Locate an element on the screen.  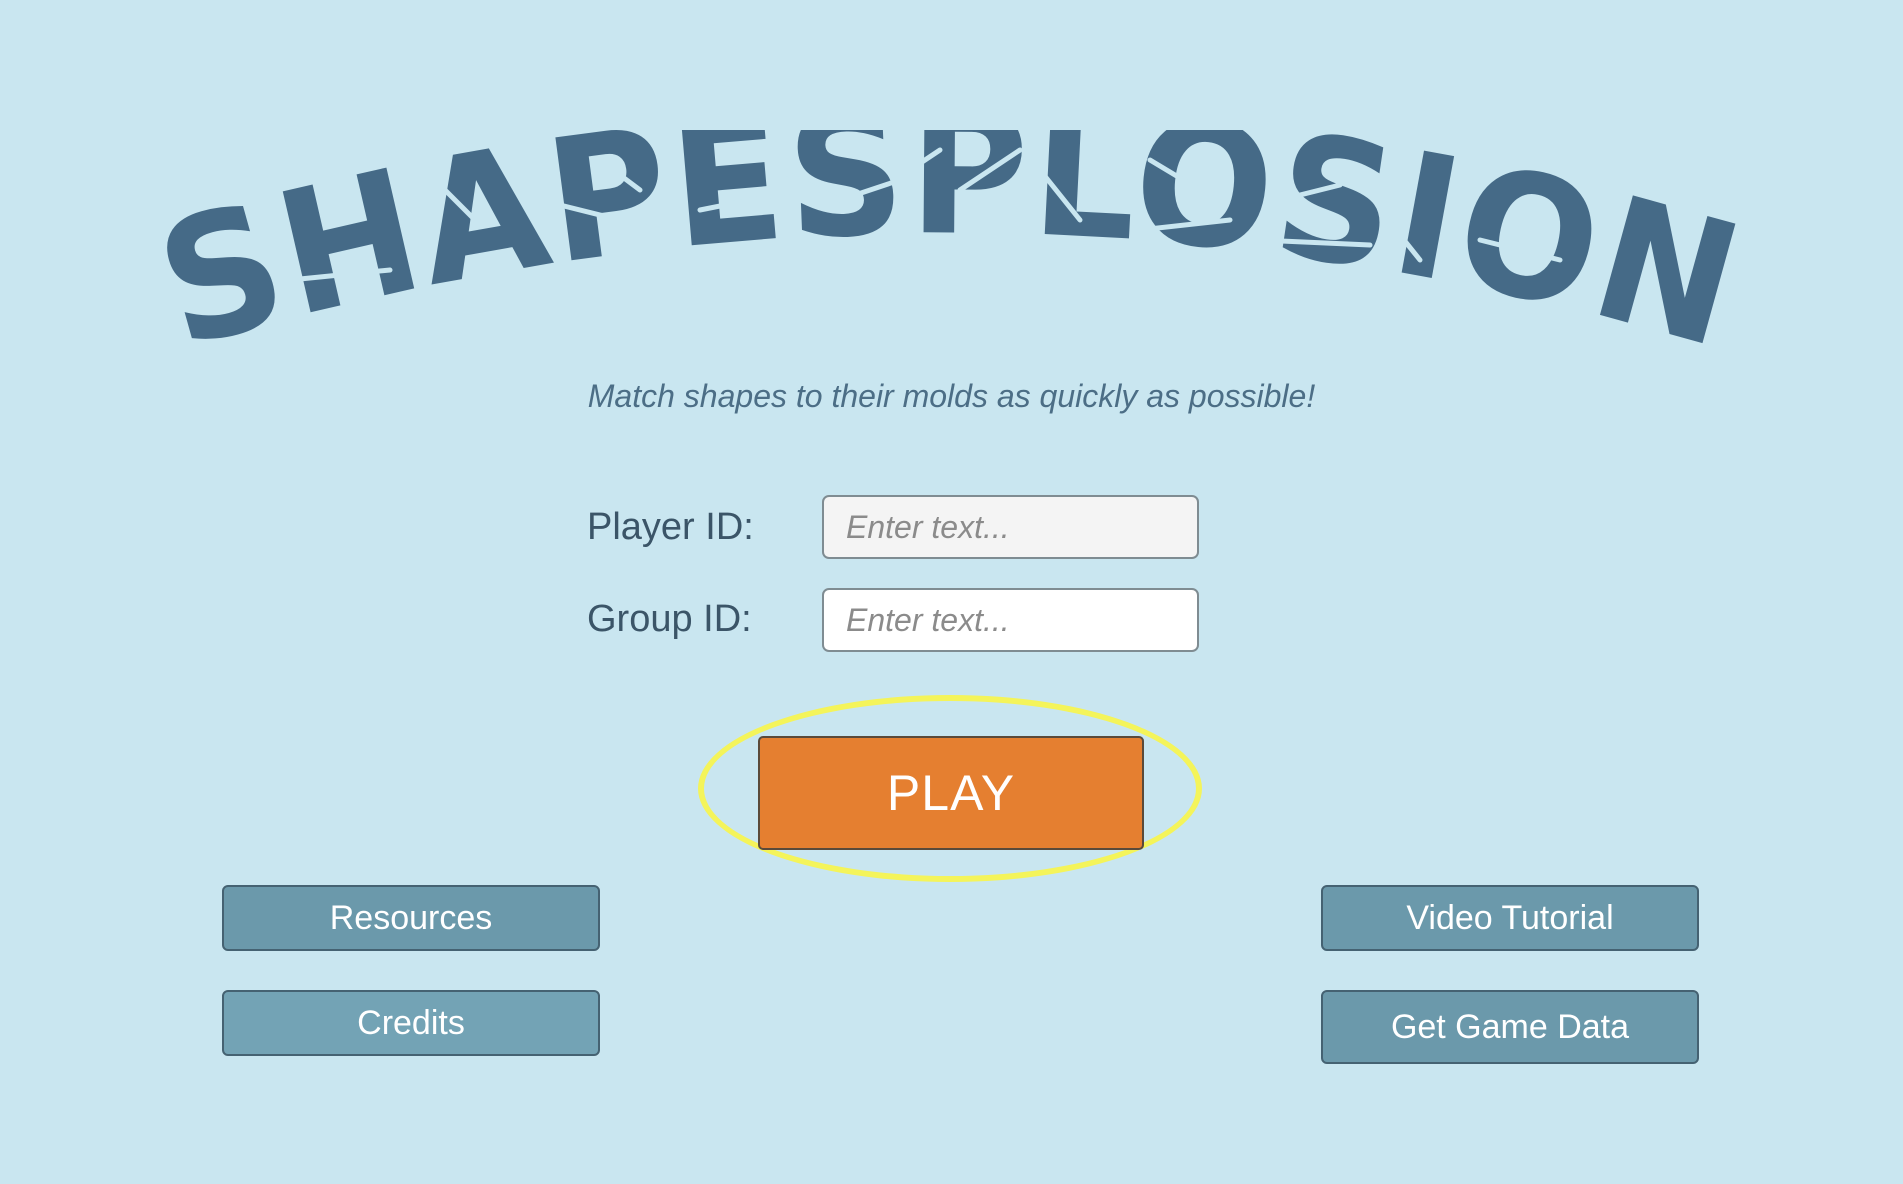
resources-button: Resources is located at coordinates (411, 918).